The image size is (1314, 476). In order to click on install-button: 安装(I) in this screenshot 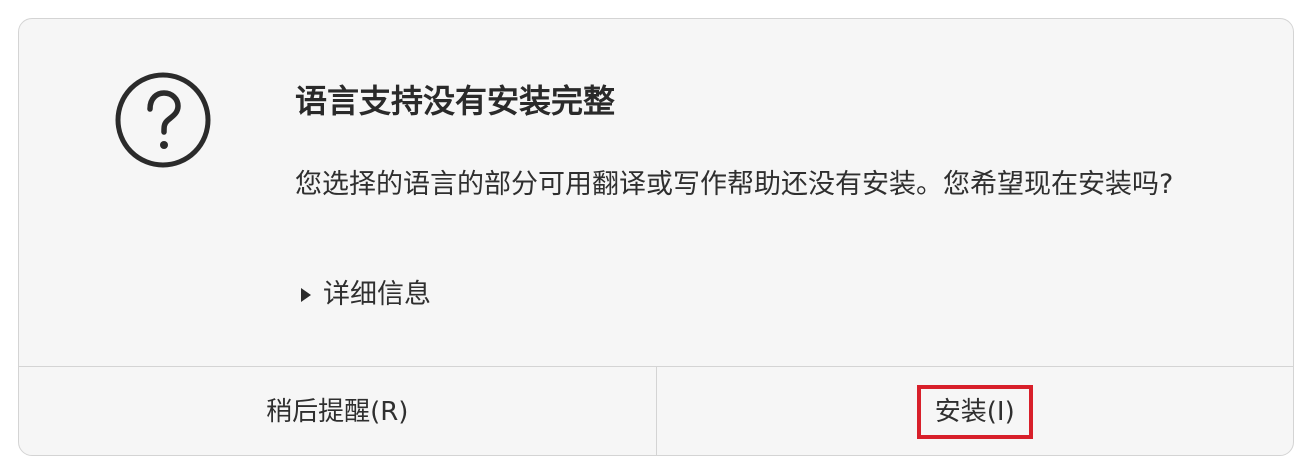, I will do `click(974, 411)`.